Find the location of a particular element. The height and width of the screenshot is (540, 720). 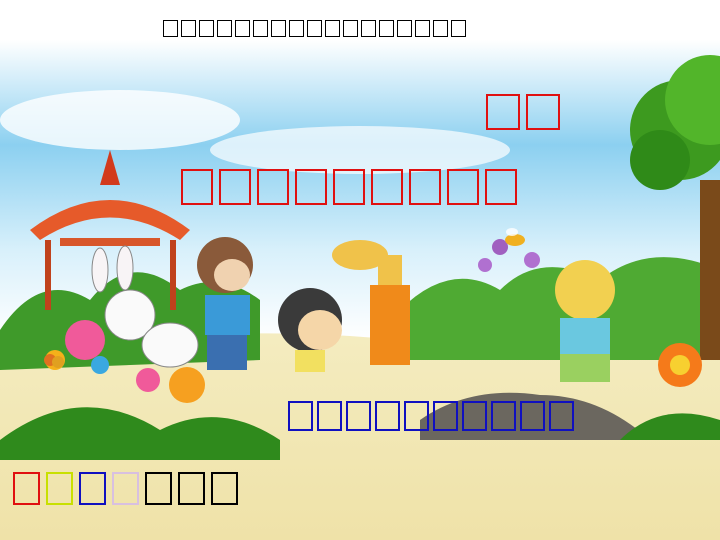

title-placeholder-line is located at coordinates (523, 112).